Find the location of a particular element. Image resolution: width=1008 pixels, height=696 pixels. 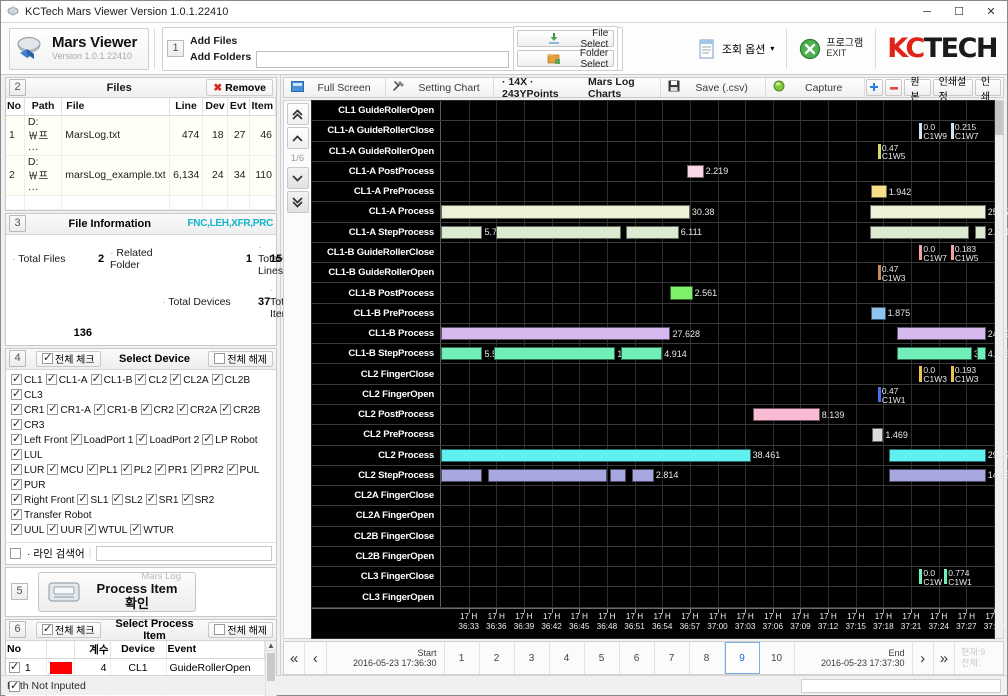

device-checkbox-cr1-b: CR1-B is located at coordinates (115, 409).